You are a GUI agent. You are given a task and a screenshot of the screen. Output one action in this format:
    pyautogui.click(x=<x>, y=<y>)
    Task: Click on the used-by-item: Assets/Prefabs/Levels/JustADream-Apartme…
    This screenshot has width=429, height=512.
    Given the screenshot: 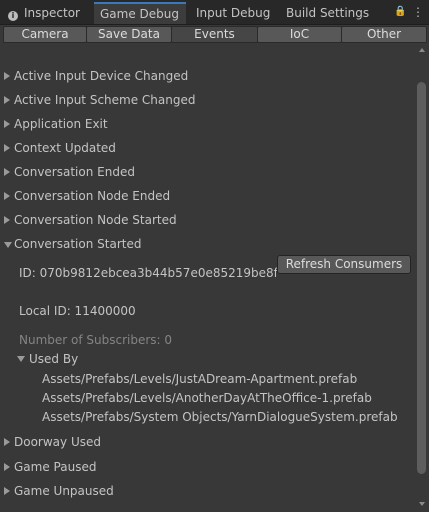 What is the action you would take?
    pyautogui.click(x=200, y=379)
    